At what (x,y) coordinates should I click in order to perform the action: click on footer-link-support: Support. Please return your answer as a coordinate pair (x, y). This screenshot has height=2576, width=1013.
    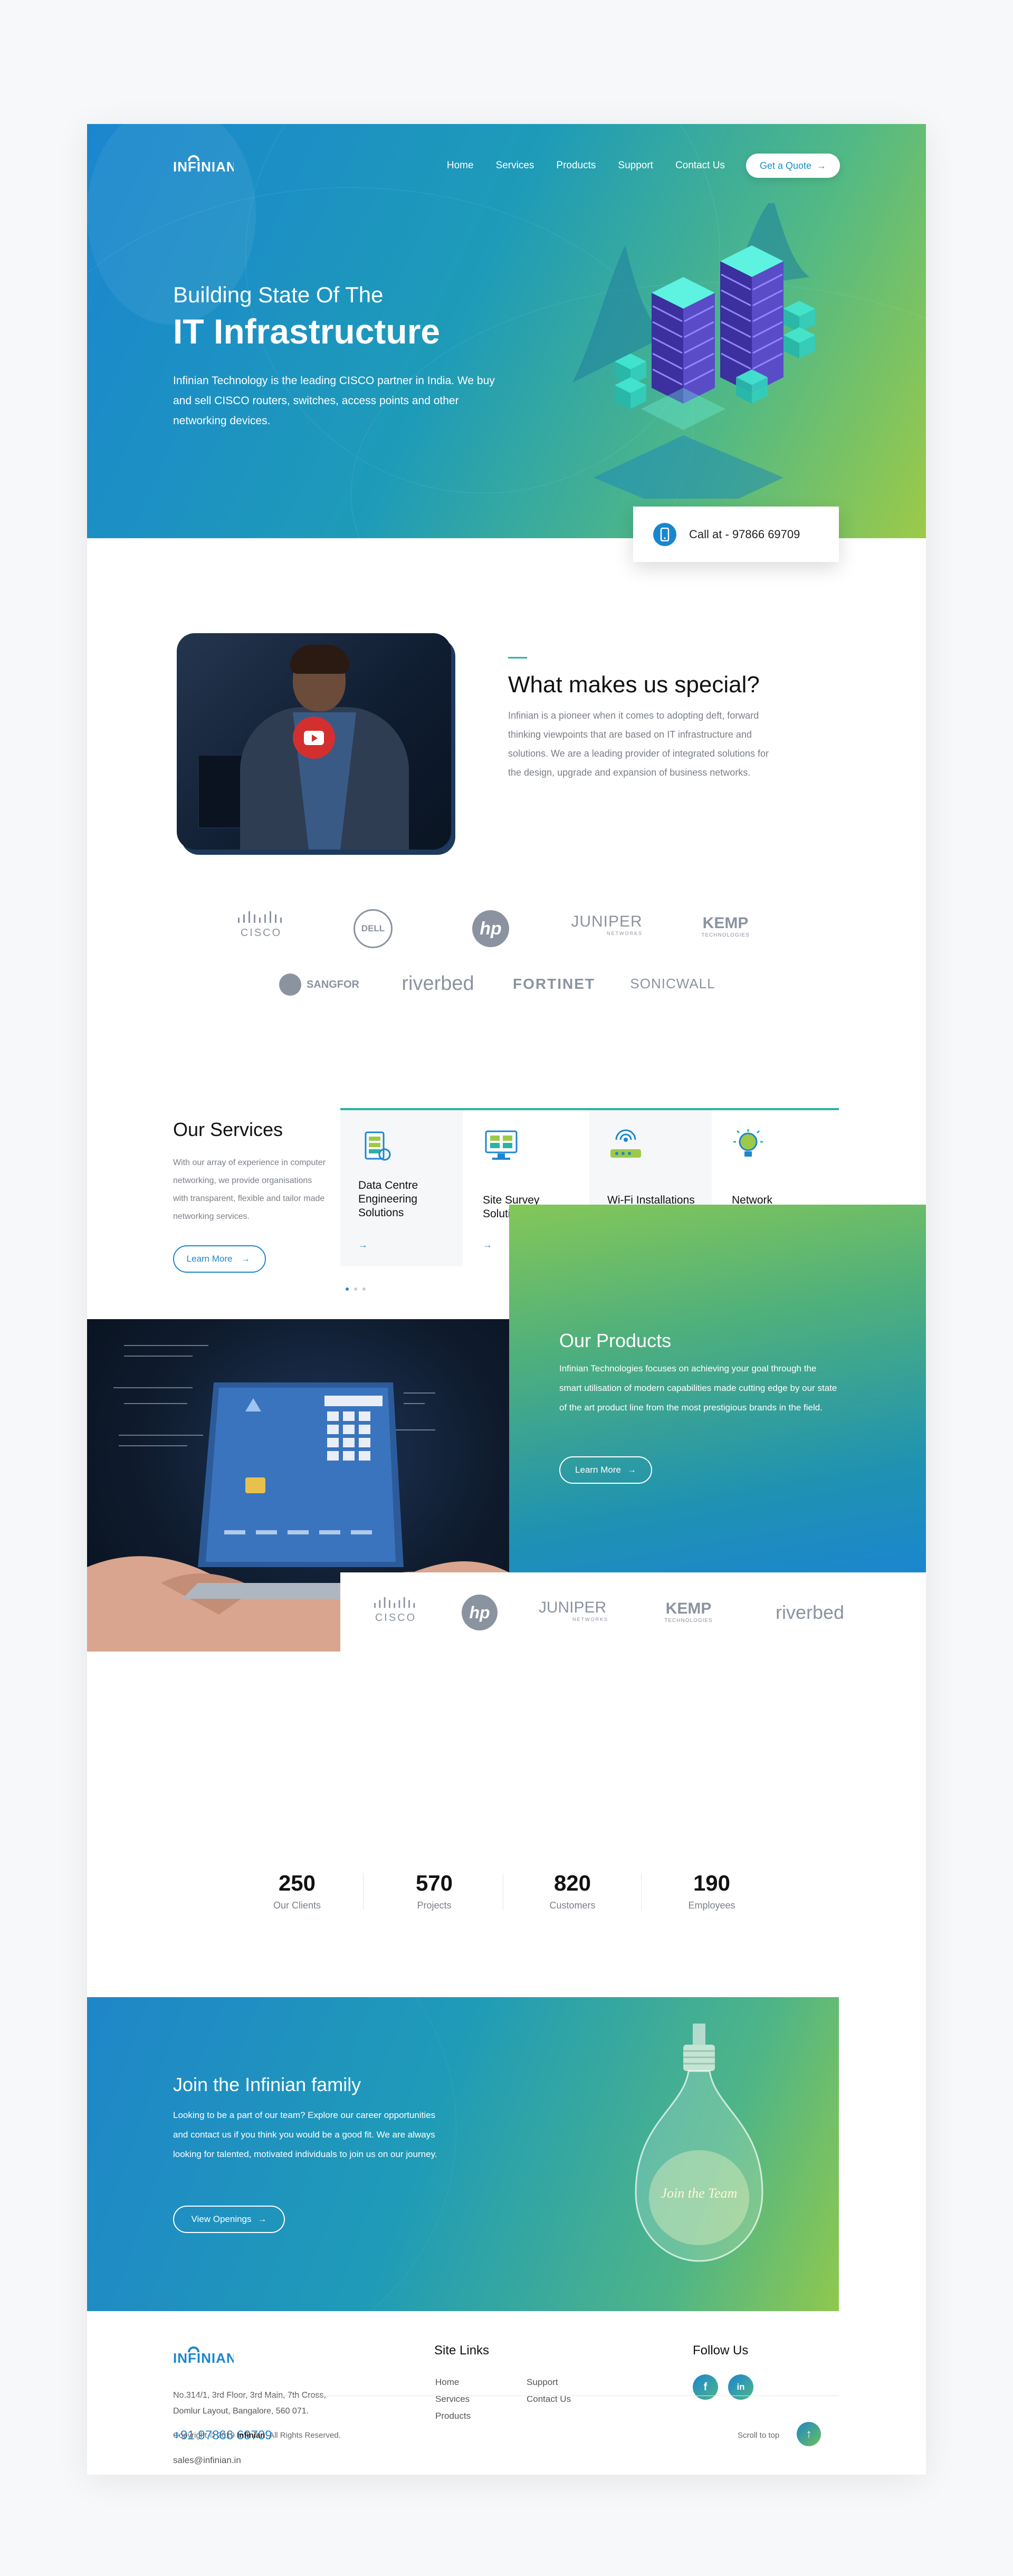
    Looking at the image, I should click on (542, 2382).